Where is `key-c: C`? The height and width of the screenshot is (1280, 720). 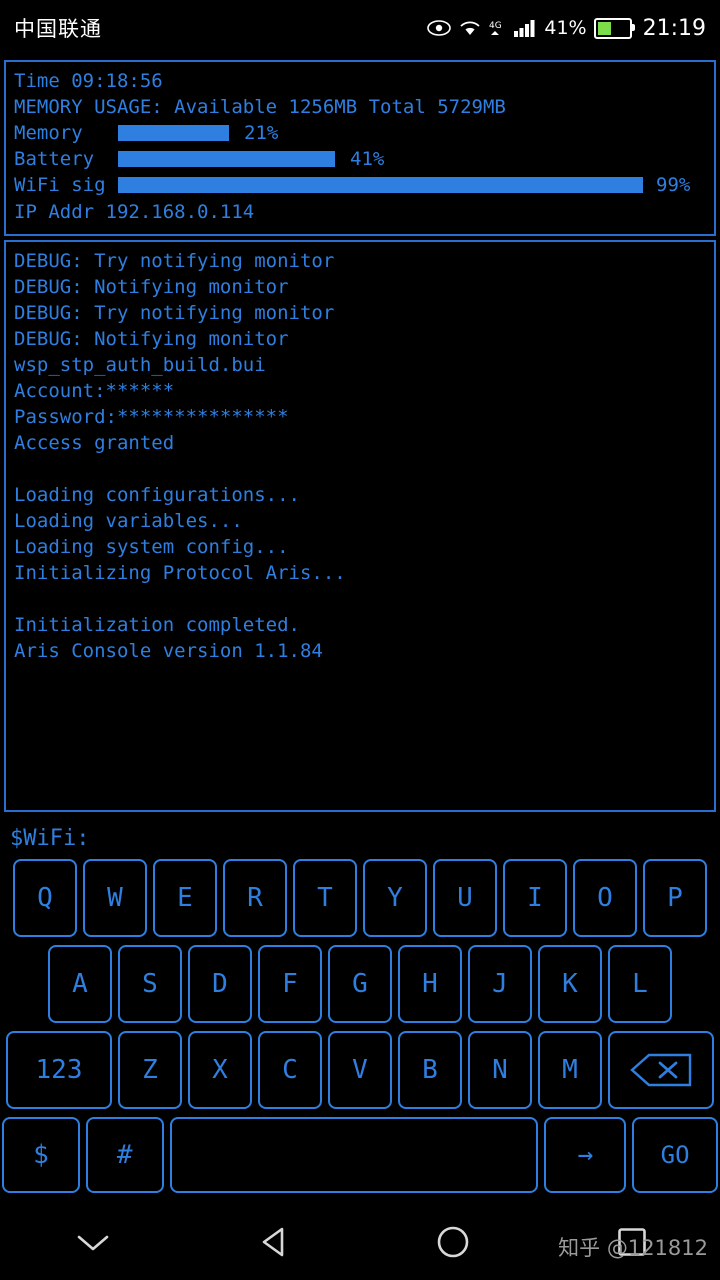
key-c: C is located at coordinates (290, 1070).